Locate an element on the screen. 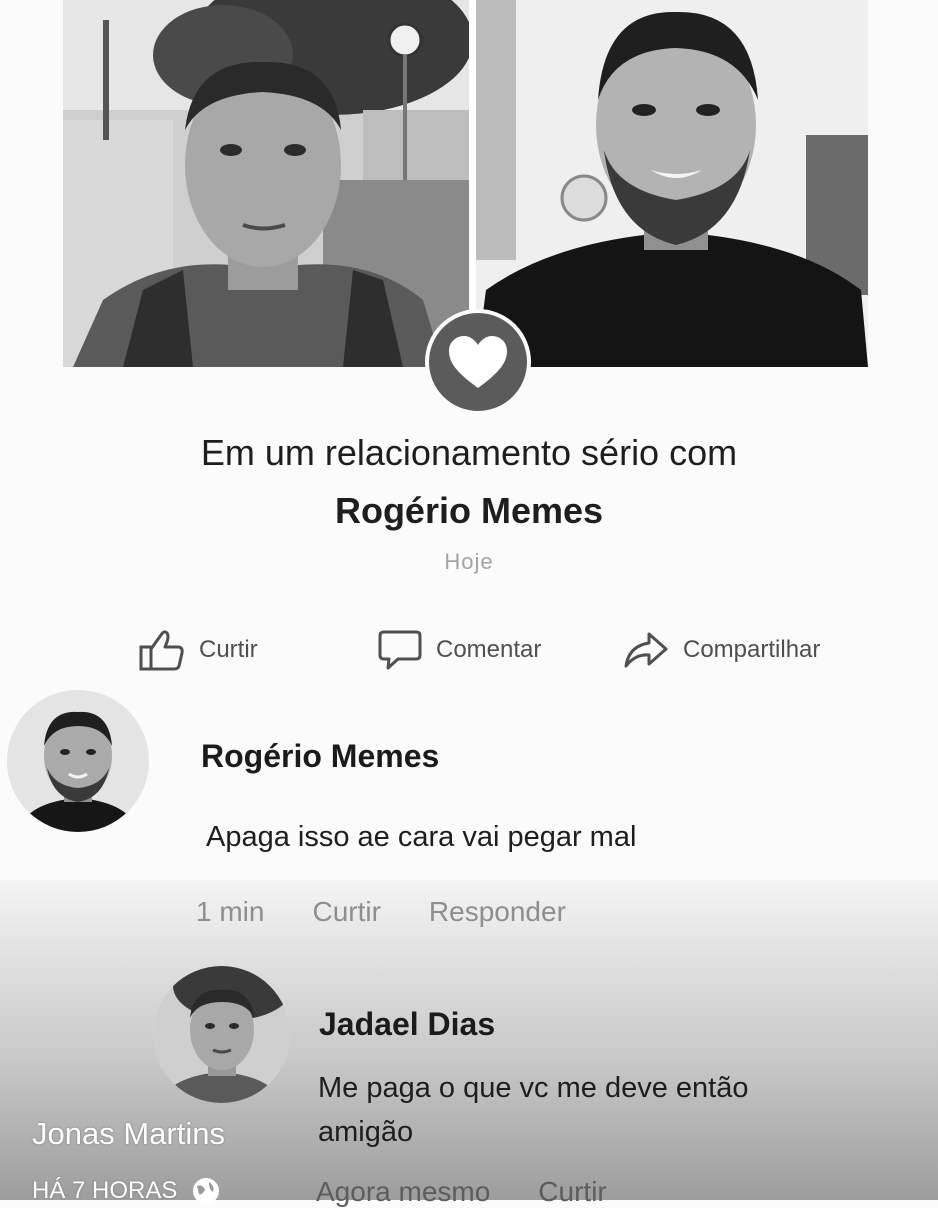 The image size is (938, 1208). left-selfie-photo is located at coordinates (266, 183).